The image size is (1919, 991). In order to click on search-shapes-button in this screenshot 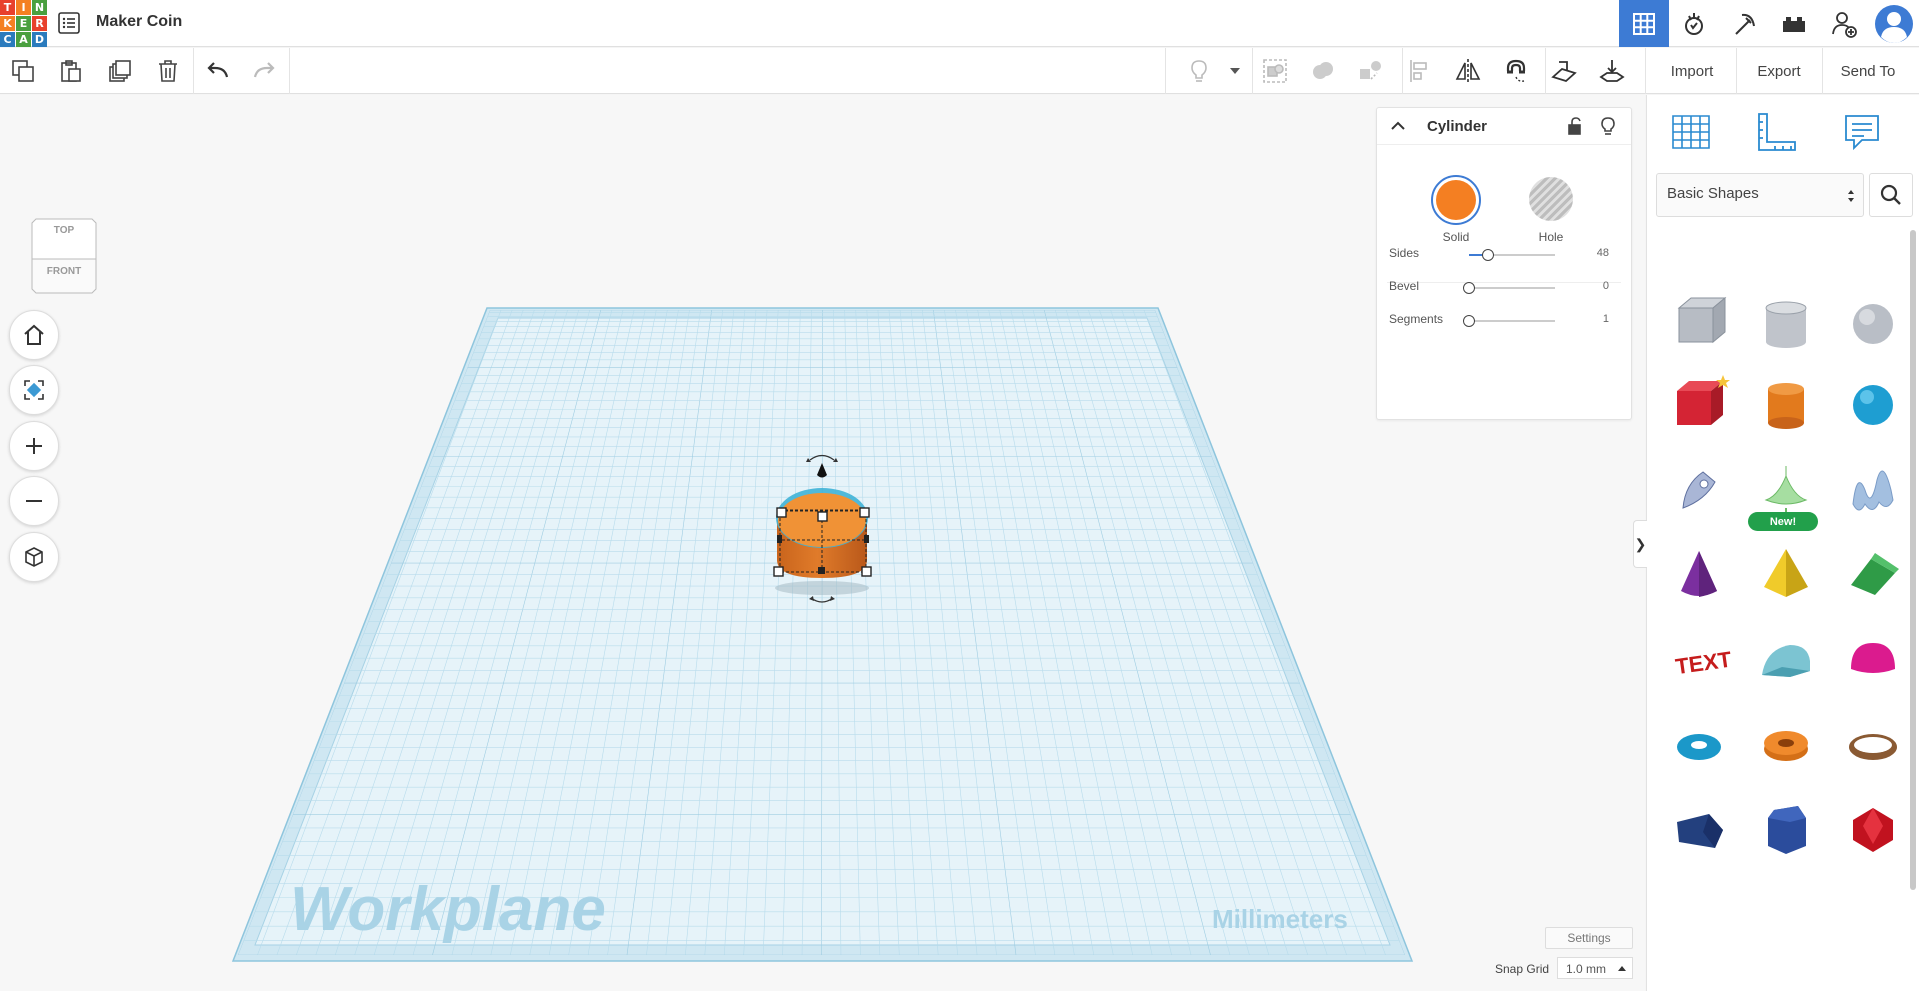, I will do `click(1891, 195)`.